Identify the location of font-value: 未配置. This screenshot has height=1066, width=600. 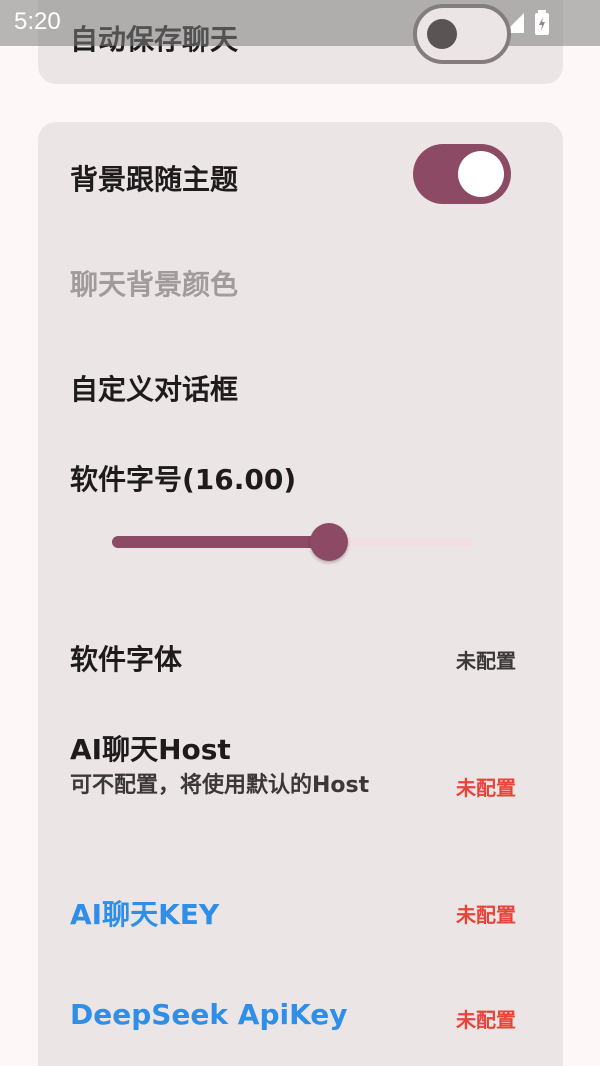
(486, 661).